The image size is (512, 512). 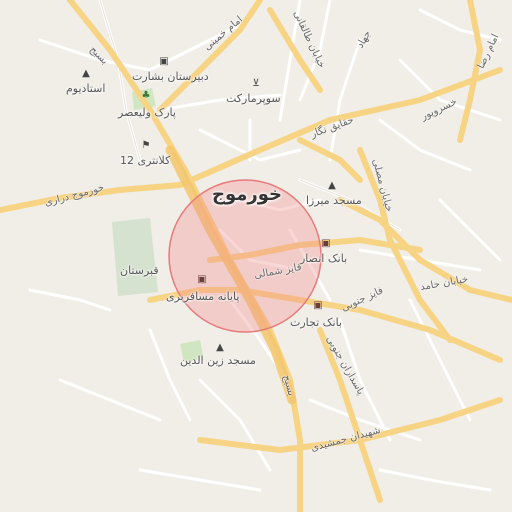 What do you see at coordinates (139, 270) in the screenshot?
I see `poi-label-cemetery: قبرستان` at bounding box center [139, 270].